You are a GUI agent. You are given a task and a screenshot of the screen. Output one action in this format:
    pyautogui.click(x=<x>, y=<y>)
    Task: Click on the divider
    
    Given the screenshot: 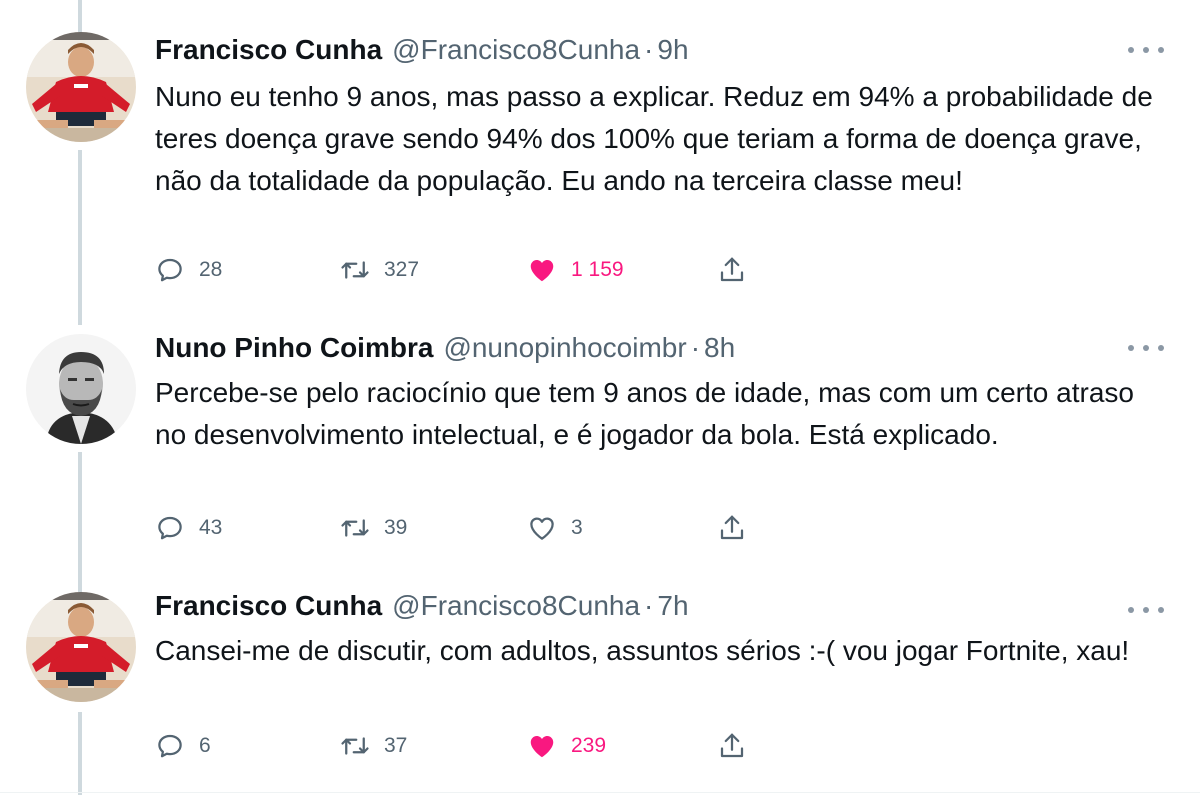 What is the action you would take?
    pyautogui.click(x=600, y=792)
    